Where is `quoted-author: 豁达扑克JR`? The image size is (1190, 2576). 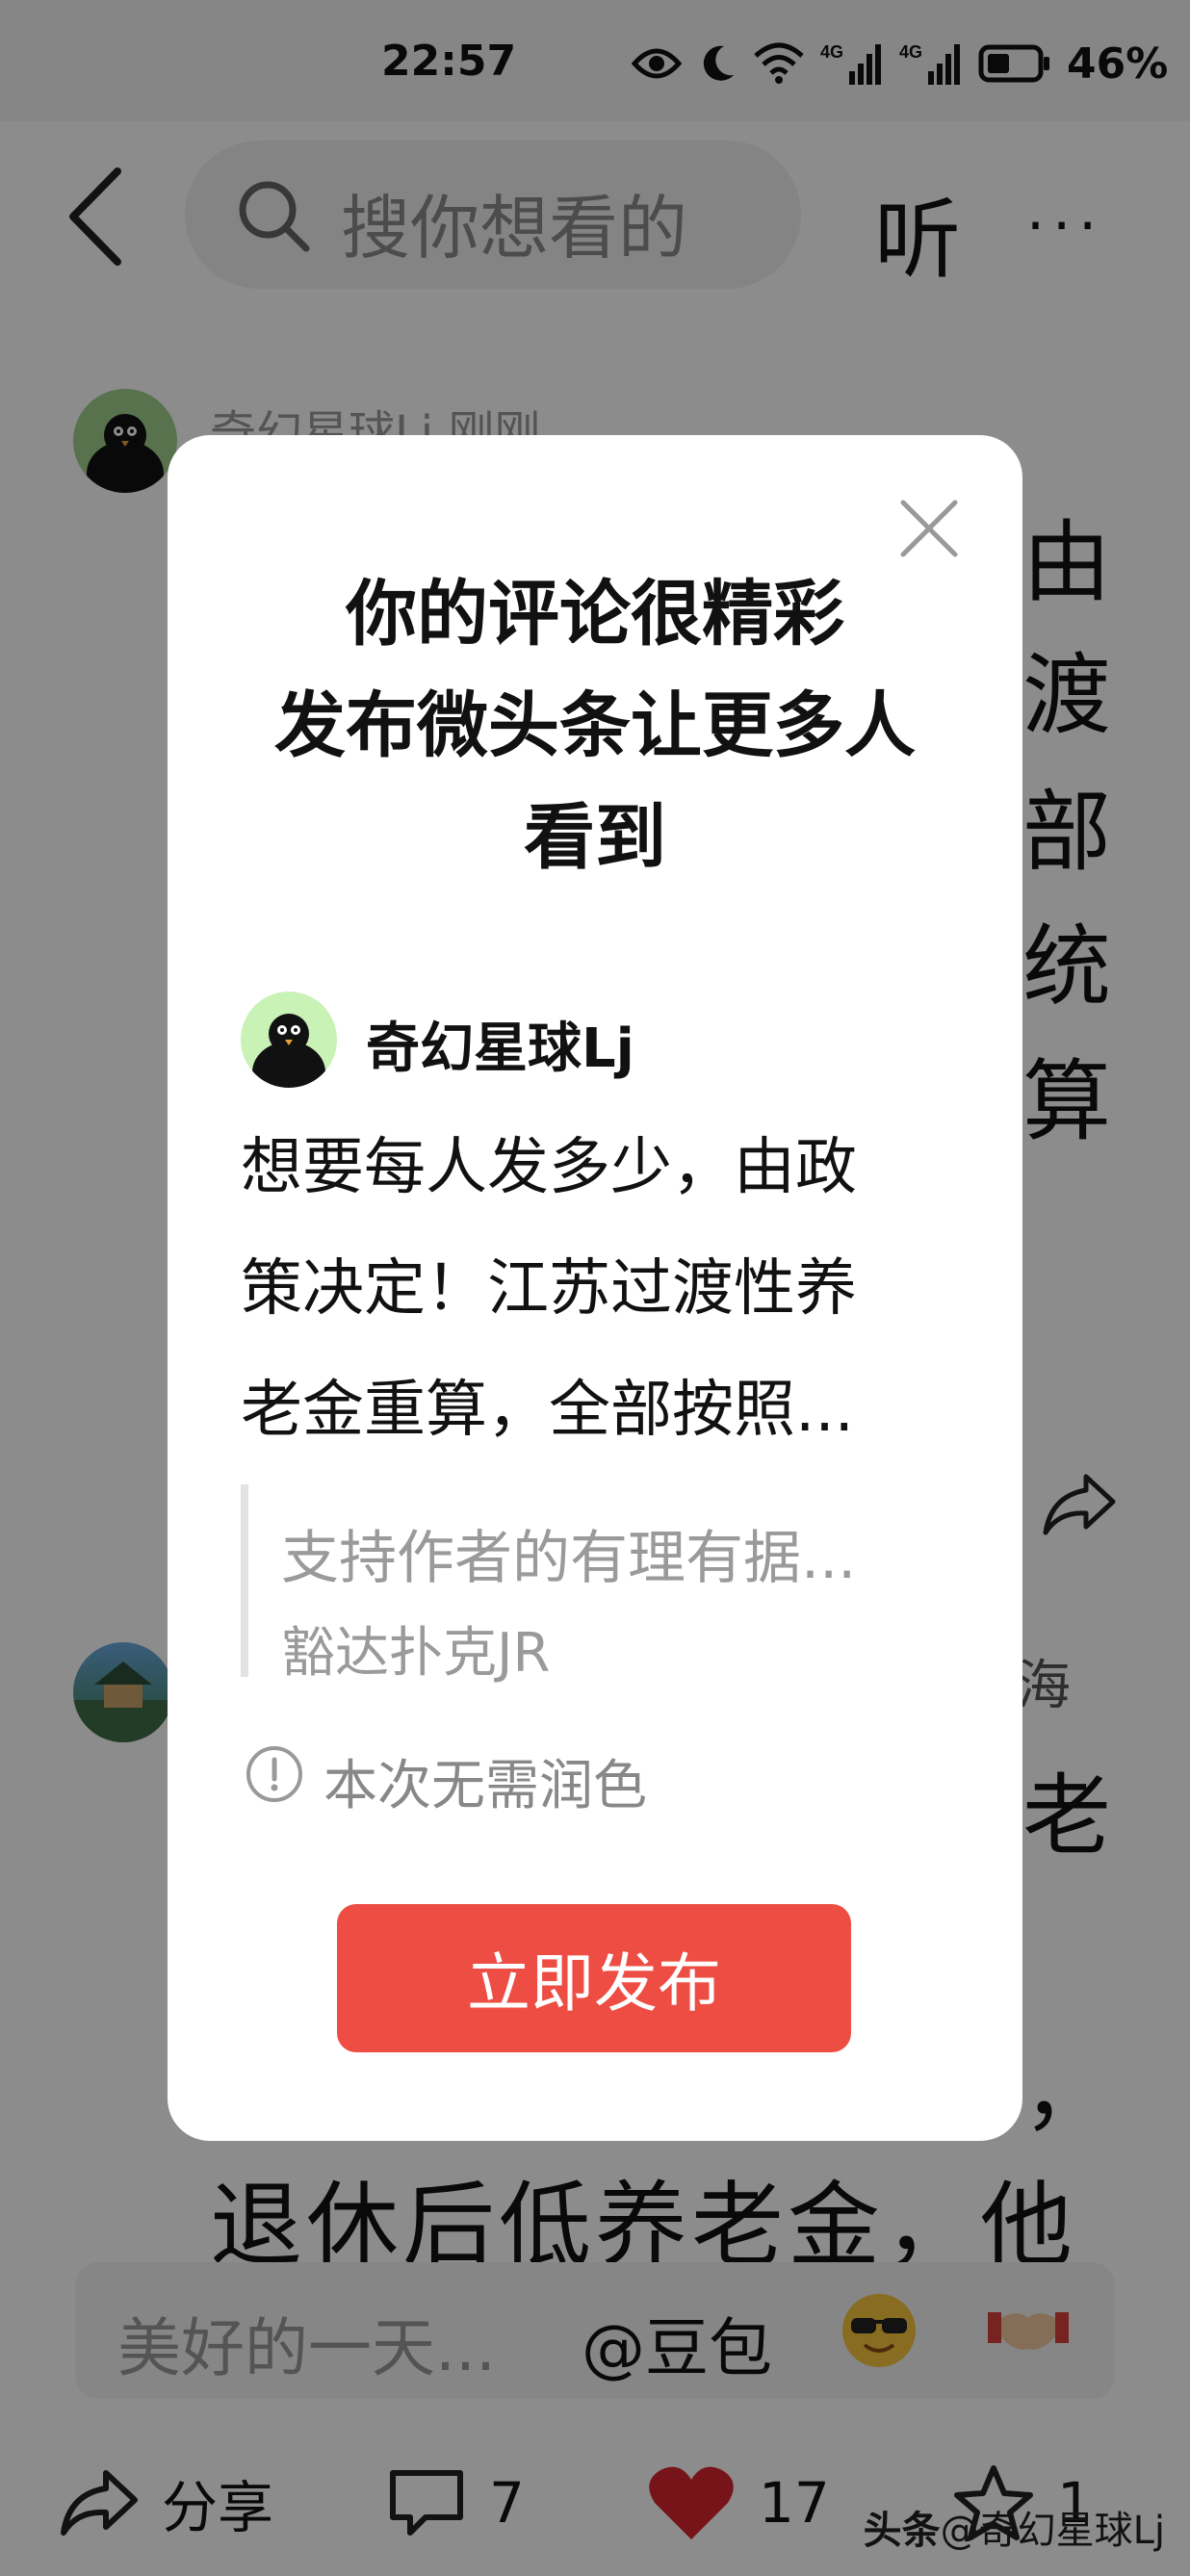
quoted-author: 豁达扑克JR is located at coordinates (416, 1654).